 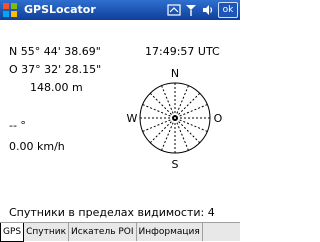 I want to click on compass-west-label: W, so click(x=132, y=118).